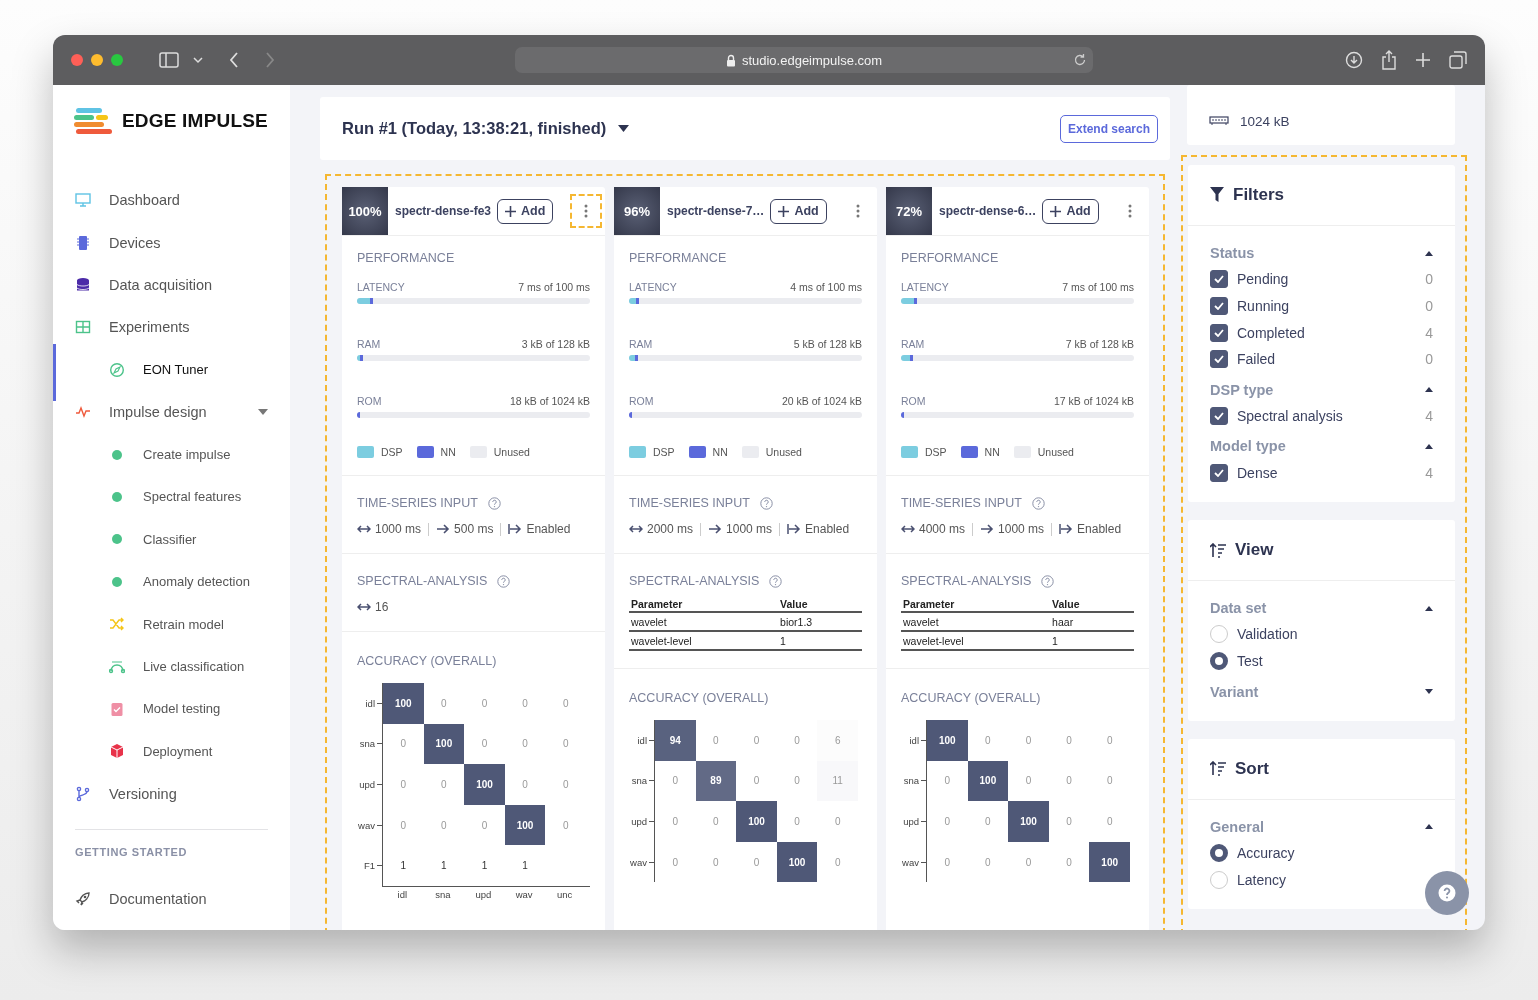  Describe the element at coordinates (474, 128) in the screenshot. I see `run-selector: Run #1 (Today, 13:38:21, finished)` at that location.